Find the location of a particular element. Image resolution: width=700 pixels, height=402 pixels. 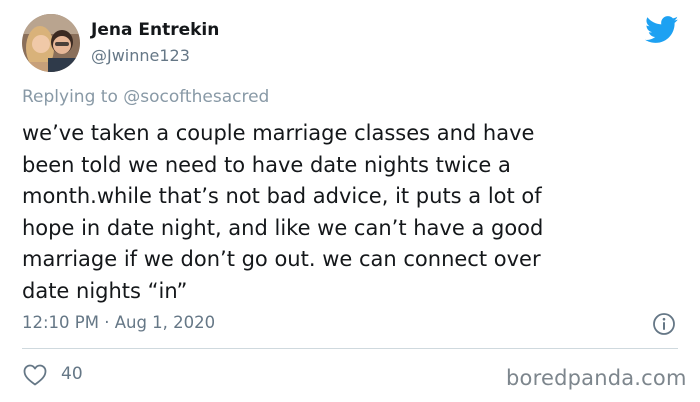

boredpanda-watermark: boredpanda.com is located at coordinates (596, 378).